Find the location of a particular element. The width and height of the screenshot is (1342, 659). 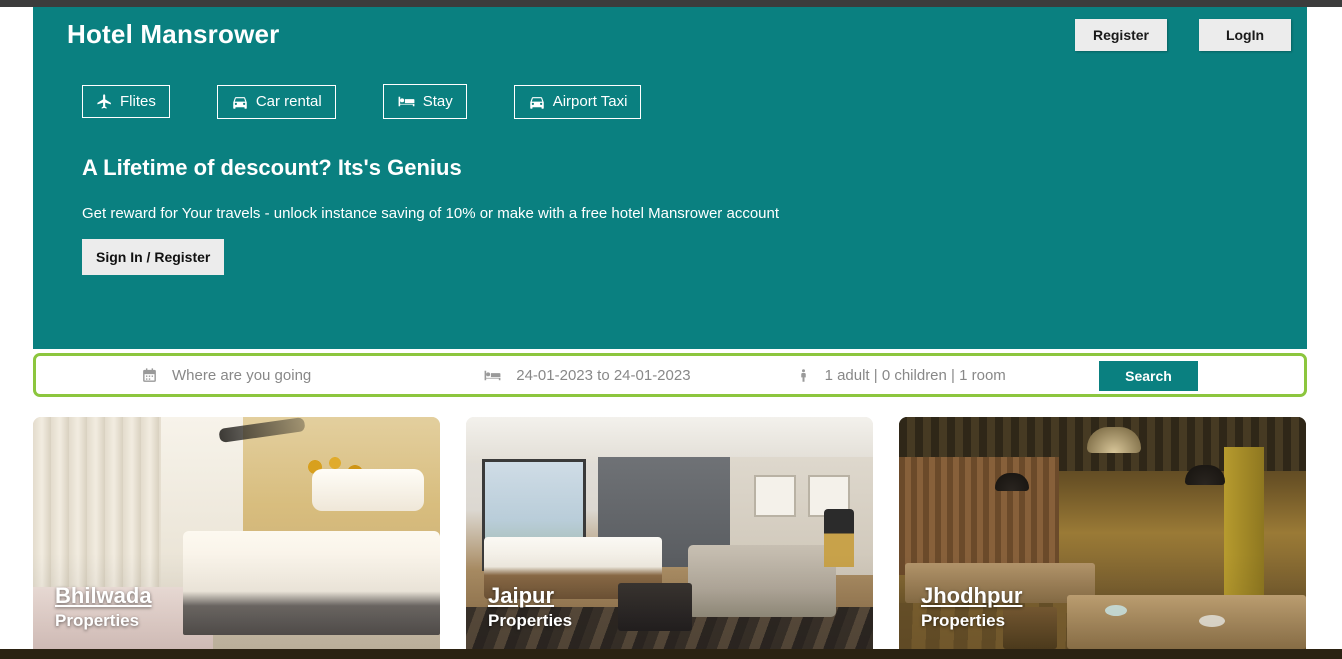

property-city-link: Bhilwada is located at coordinates (103, 596).